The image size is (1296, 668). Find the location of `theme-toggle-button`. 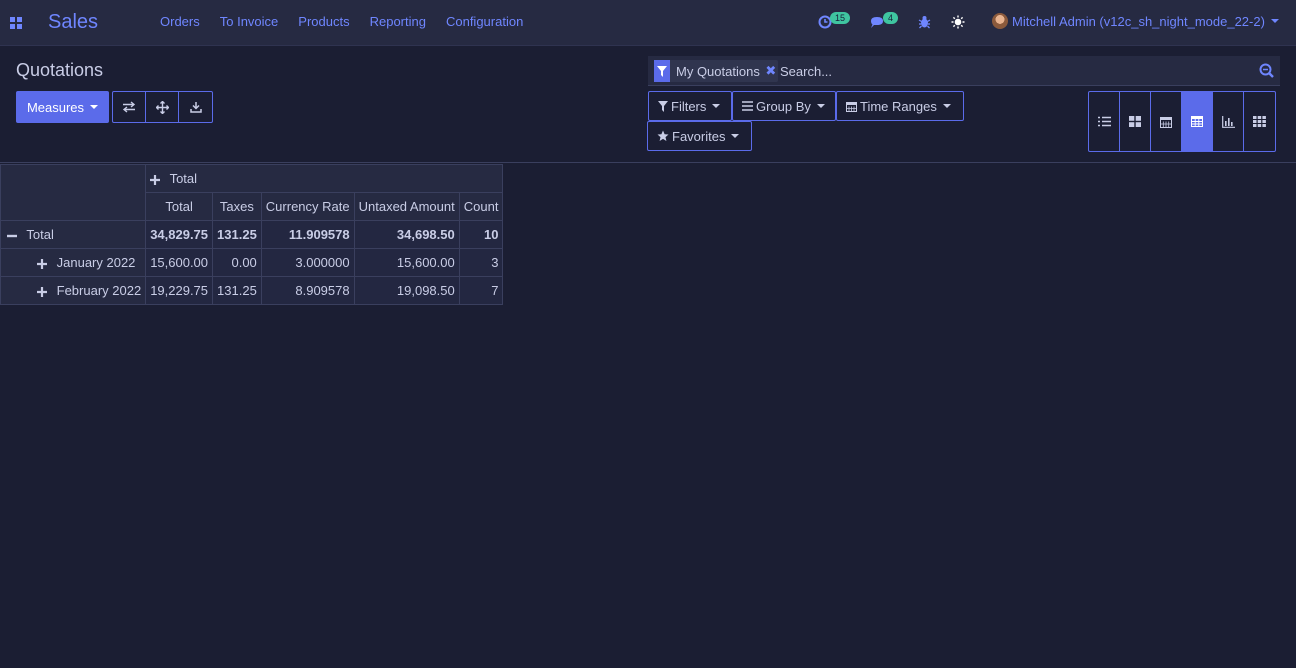

theme-toggle-button is located at coordinates (958, 22).